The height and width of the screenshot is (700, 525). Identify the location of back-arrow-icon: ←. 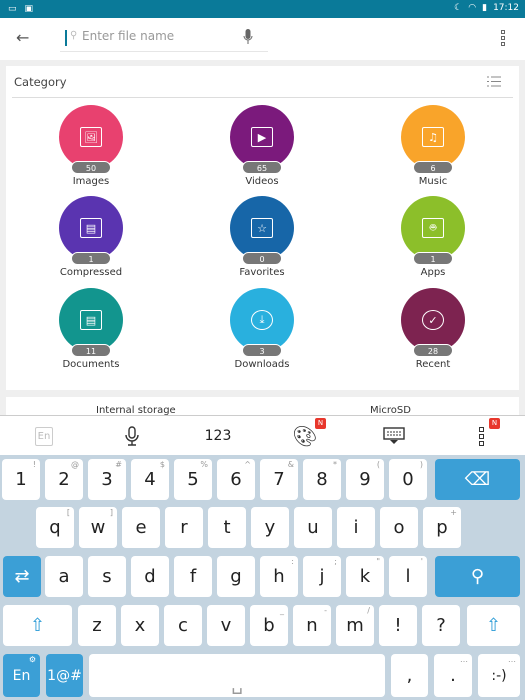
(22, 37).